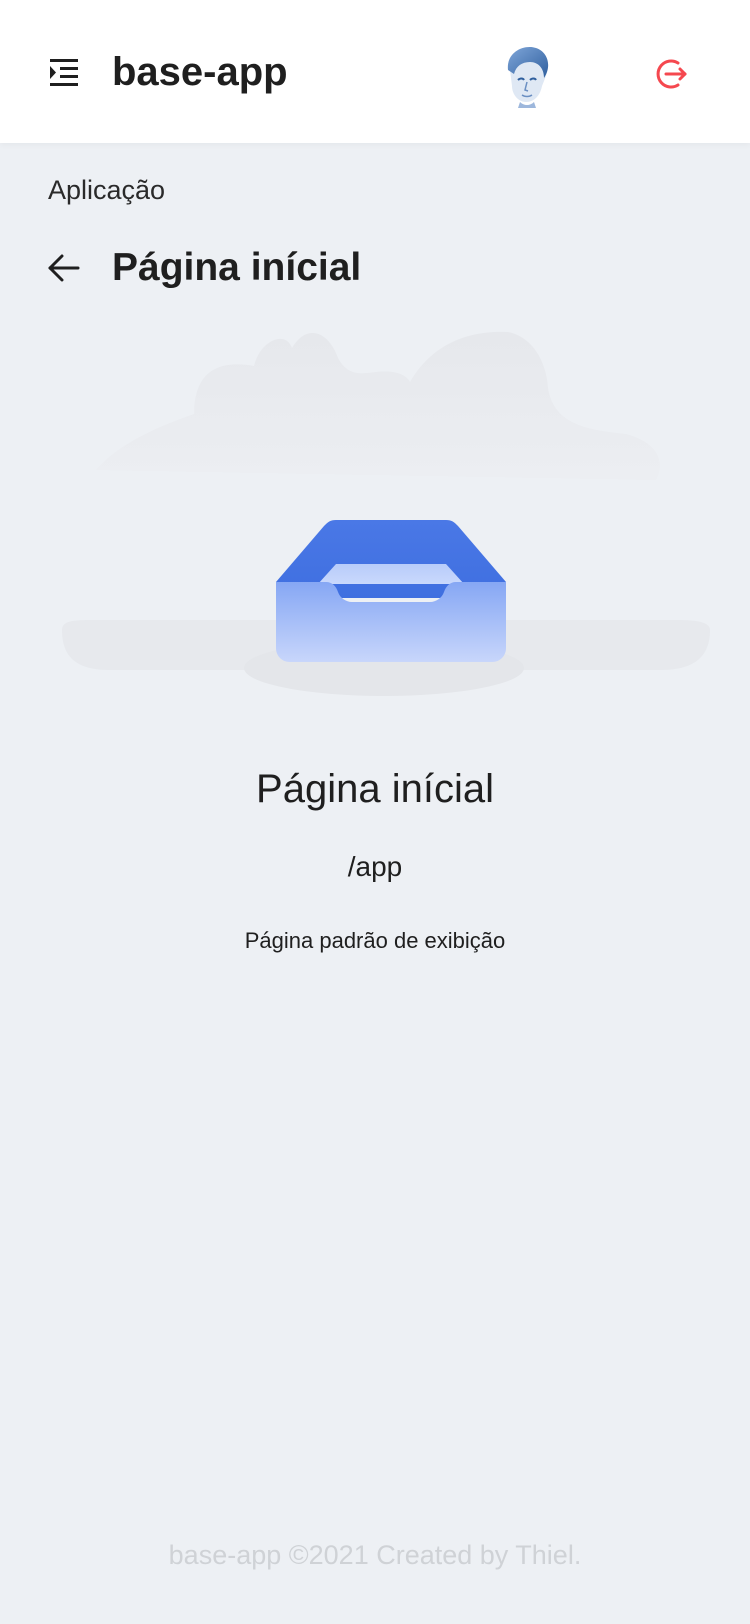 This screenshot has width=750, height=1624. What do you see at coordinates (64, 72) in the screenshot?
I see `menu-unfold-icon` at bounding box center [64, 72].